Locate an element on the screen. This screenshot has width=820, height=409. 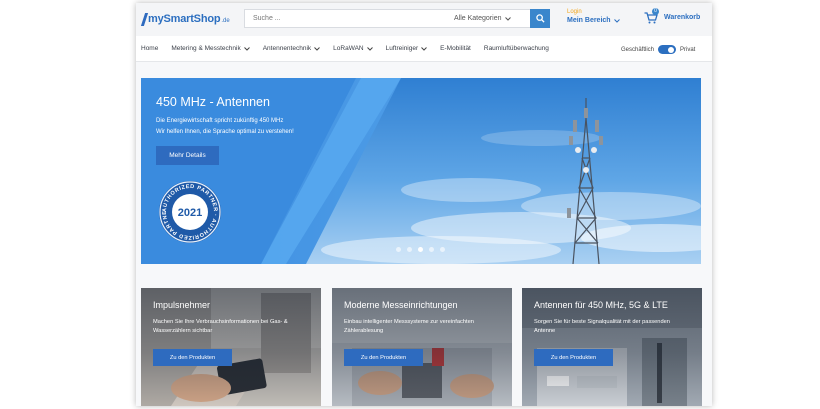
nav-item-label: Raumluftüberwachung is located at coordinates (516, 48).